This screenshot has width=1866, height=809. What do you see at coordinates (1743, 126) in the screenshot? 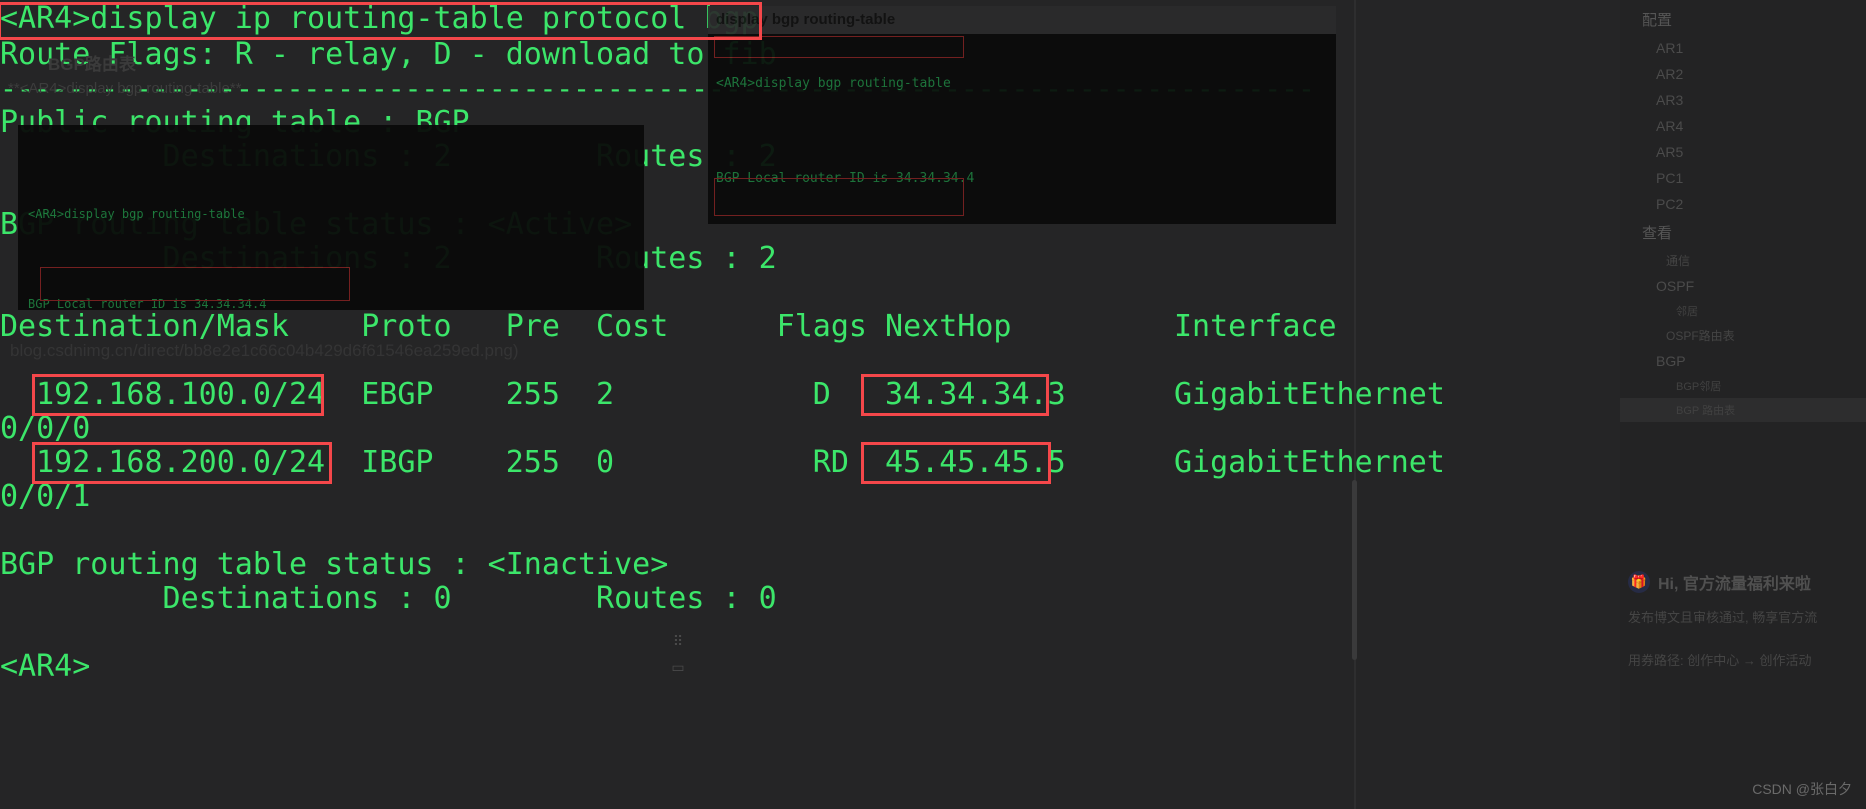
I see `toc-item-ar4: AR4` at bounding box center [1743, 126].